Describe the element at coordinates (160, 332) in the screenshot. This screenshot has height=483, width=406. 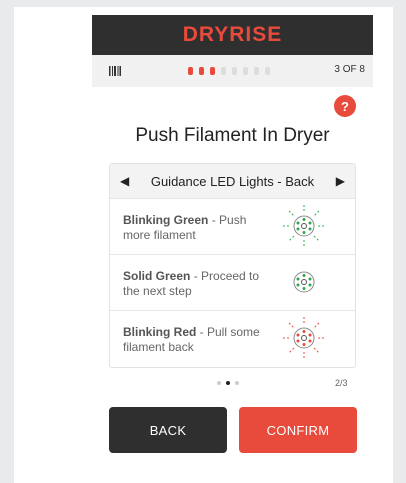
I see `state-label: Blinking Red` at that location.